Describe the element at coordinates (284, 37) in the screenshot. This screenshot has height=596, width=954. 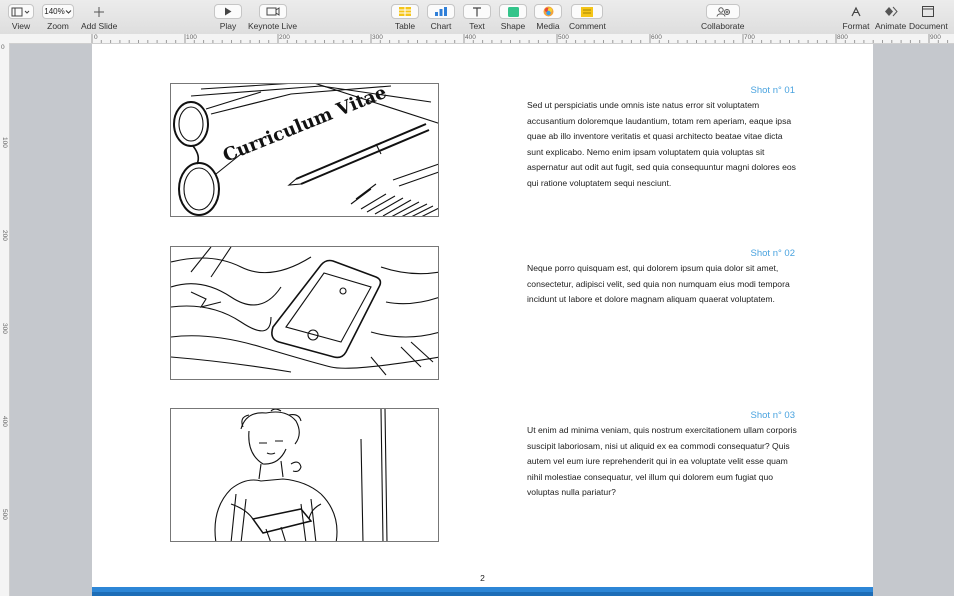
I see `ruler-h-label: 200` at that location.